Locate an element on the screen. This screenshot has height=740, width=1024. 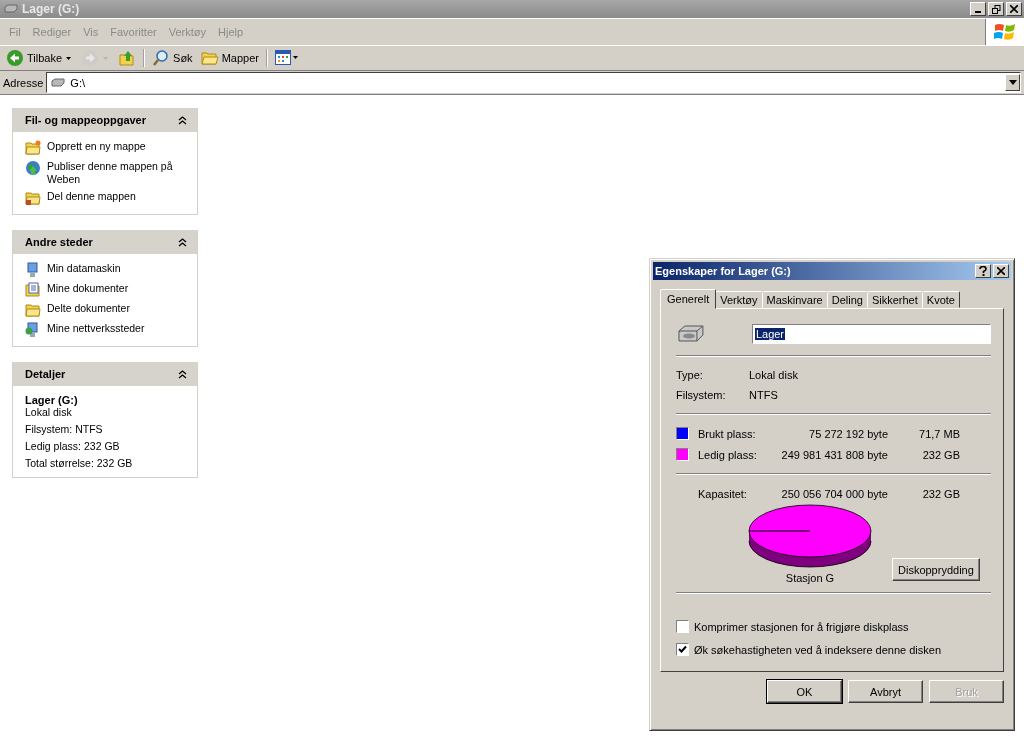
help-button is located at coordinates (983, 271).